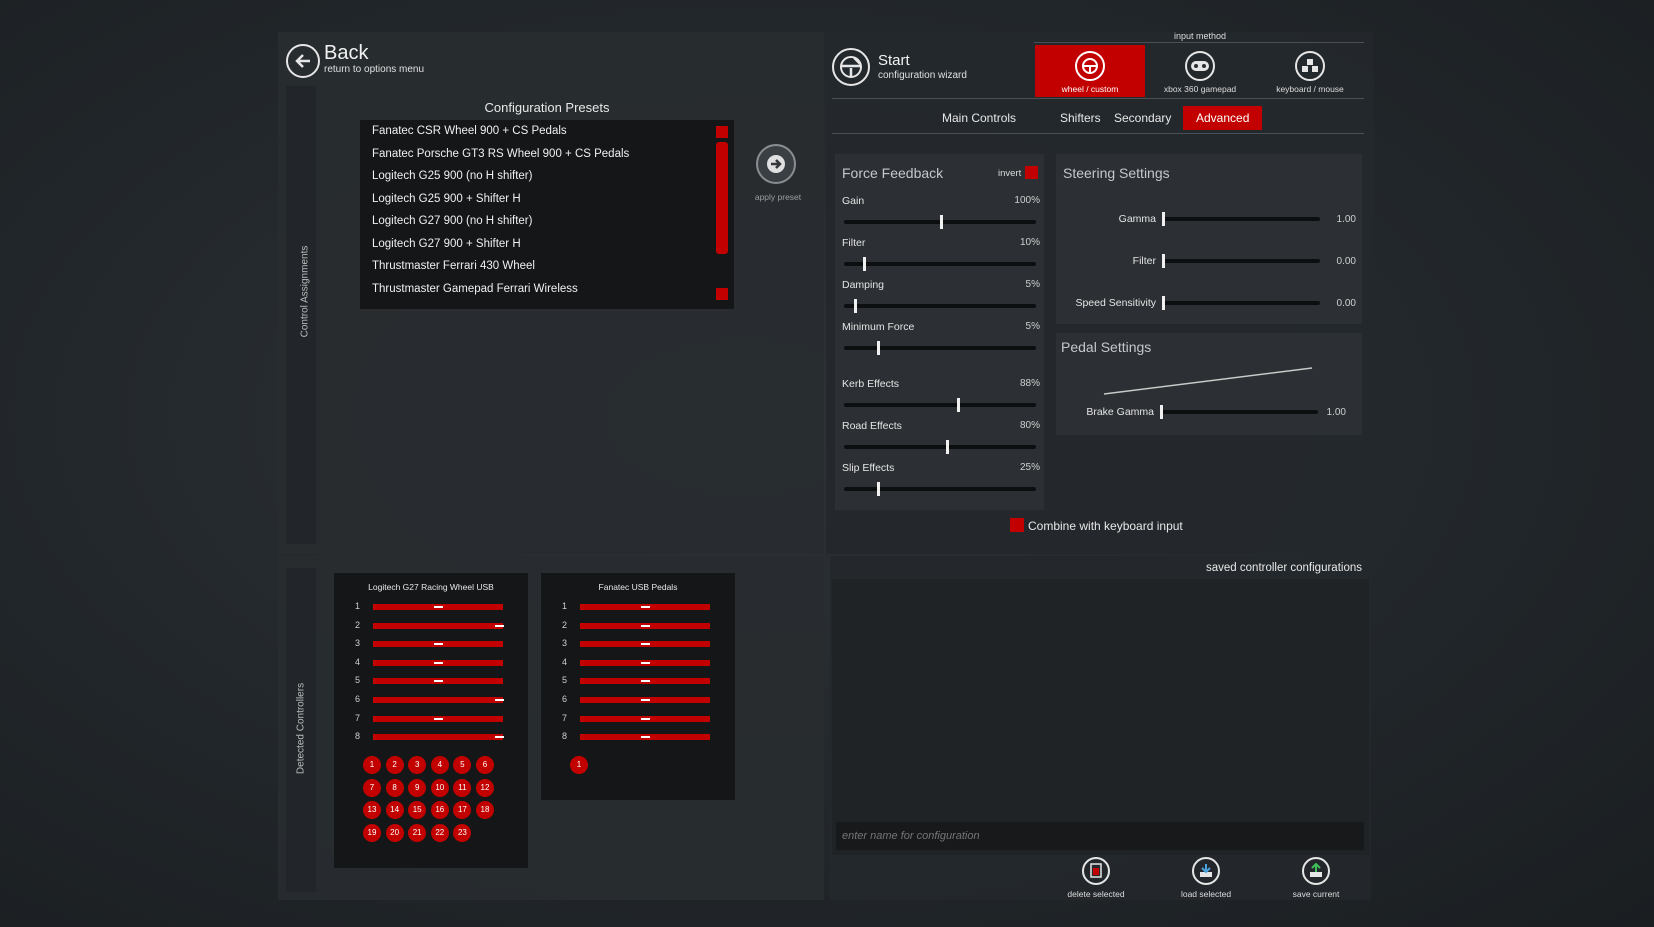 The height and width of the screenshot is (927, 1654). What do you see at coordinates (431, 587) in the screenshot?
I see `controller-name: Logitech G27 Racing Wheel USB` at bounding box center [431, 587].